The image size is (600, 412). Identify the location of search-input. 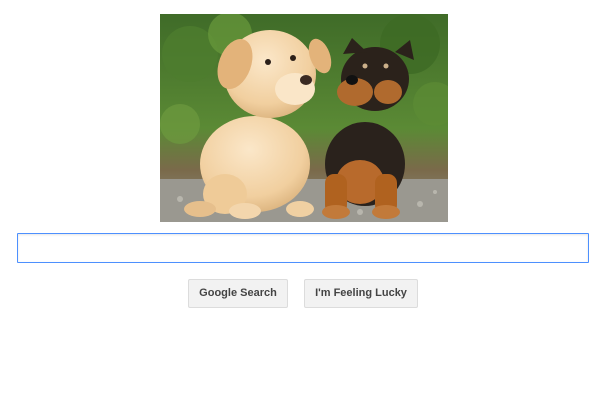
(303, 248).